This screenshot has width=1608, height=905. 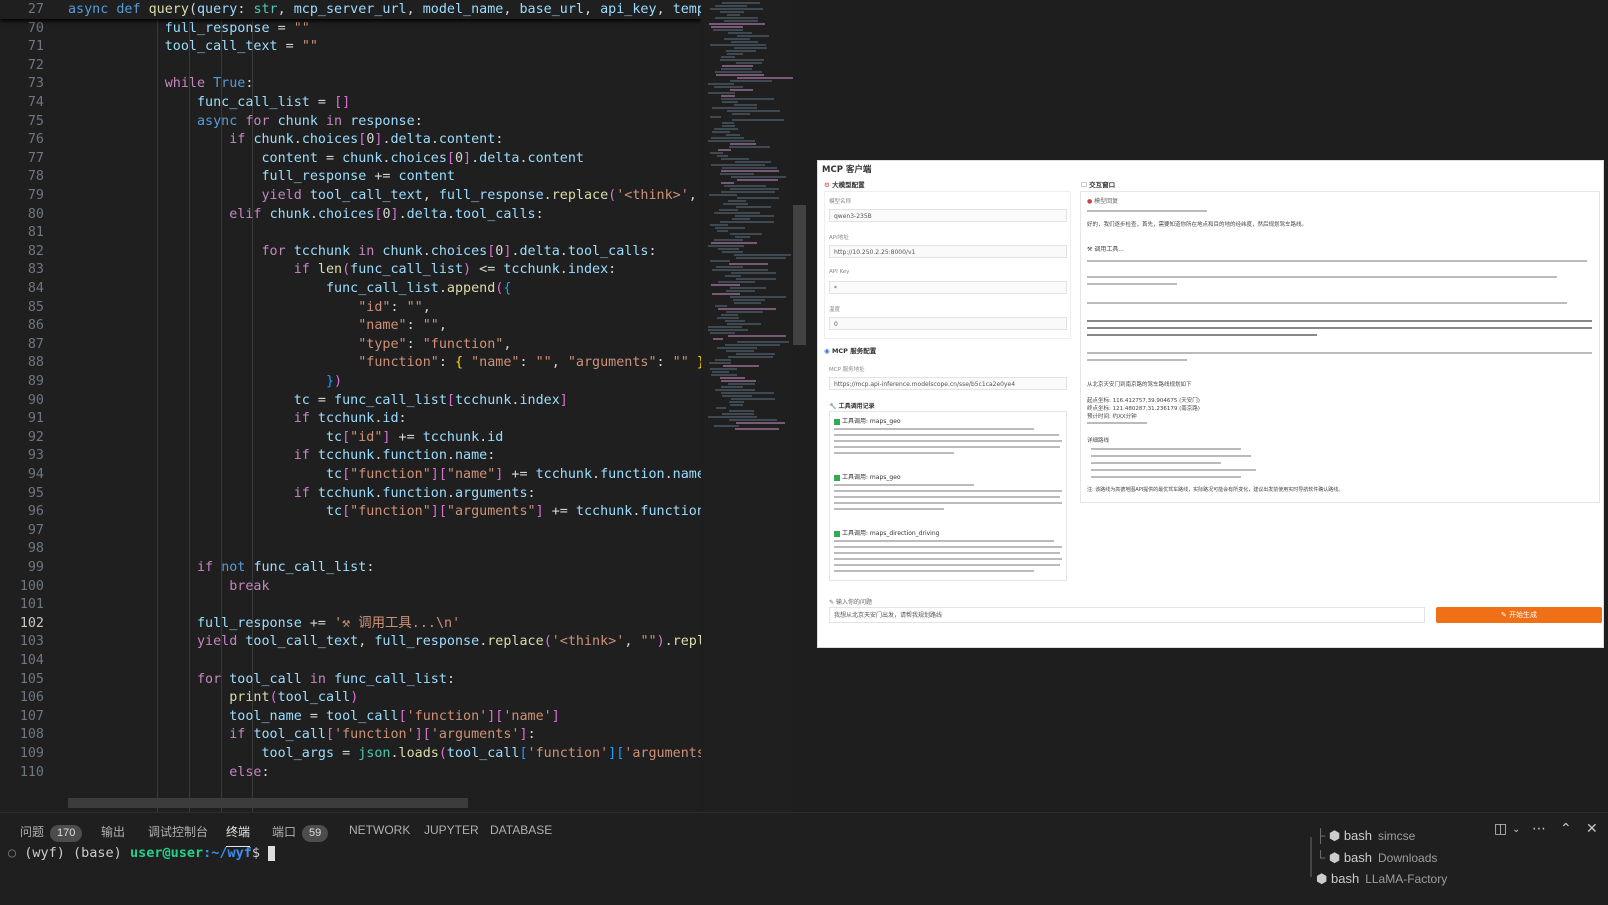 I want to click on code-line: 104, so click(x=350, y=660).